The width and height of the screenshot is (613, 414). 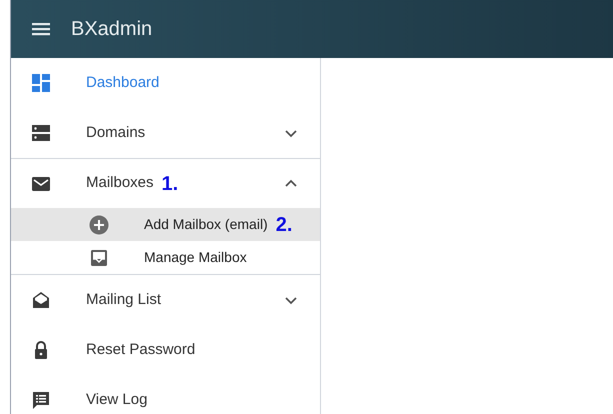 What do you see at coordinates (165, 300) in the screenshot?
I see `nav-item: Mailing List` at bounding box center [165, 300].